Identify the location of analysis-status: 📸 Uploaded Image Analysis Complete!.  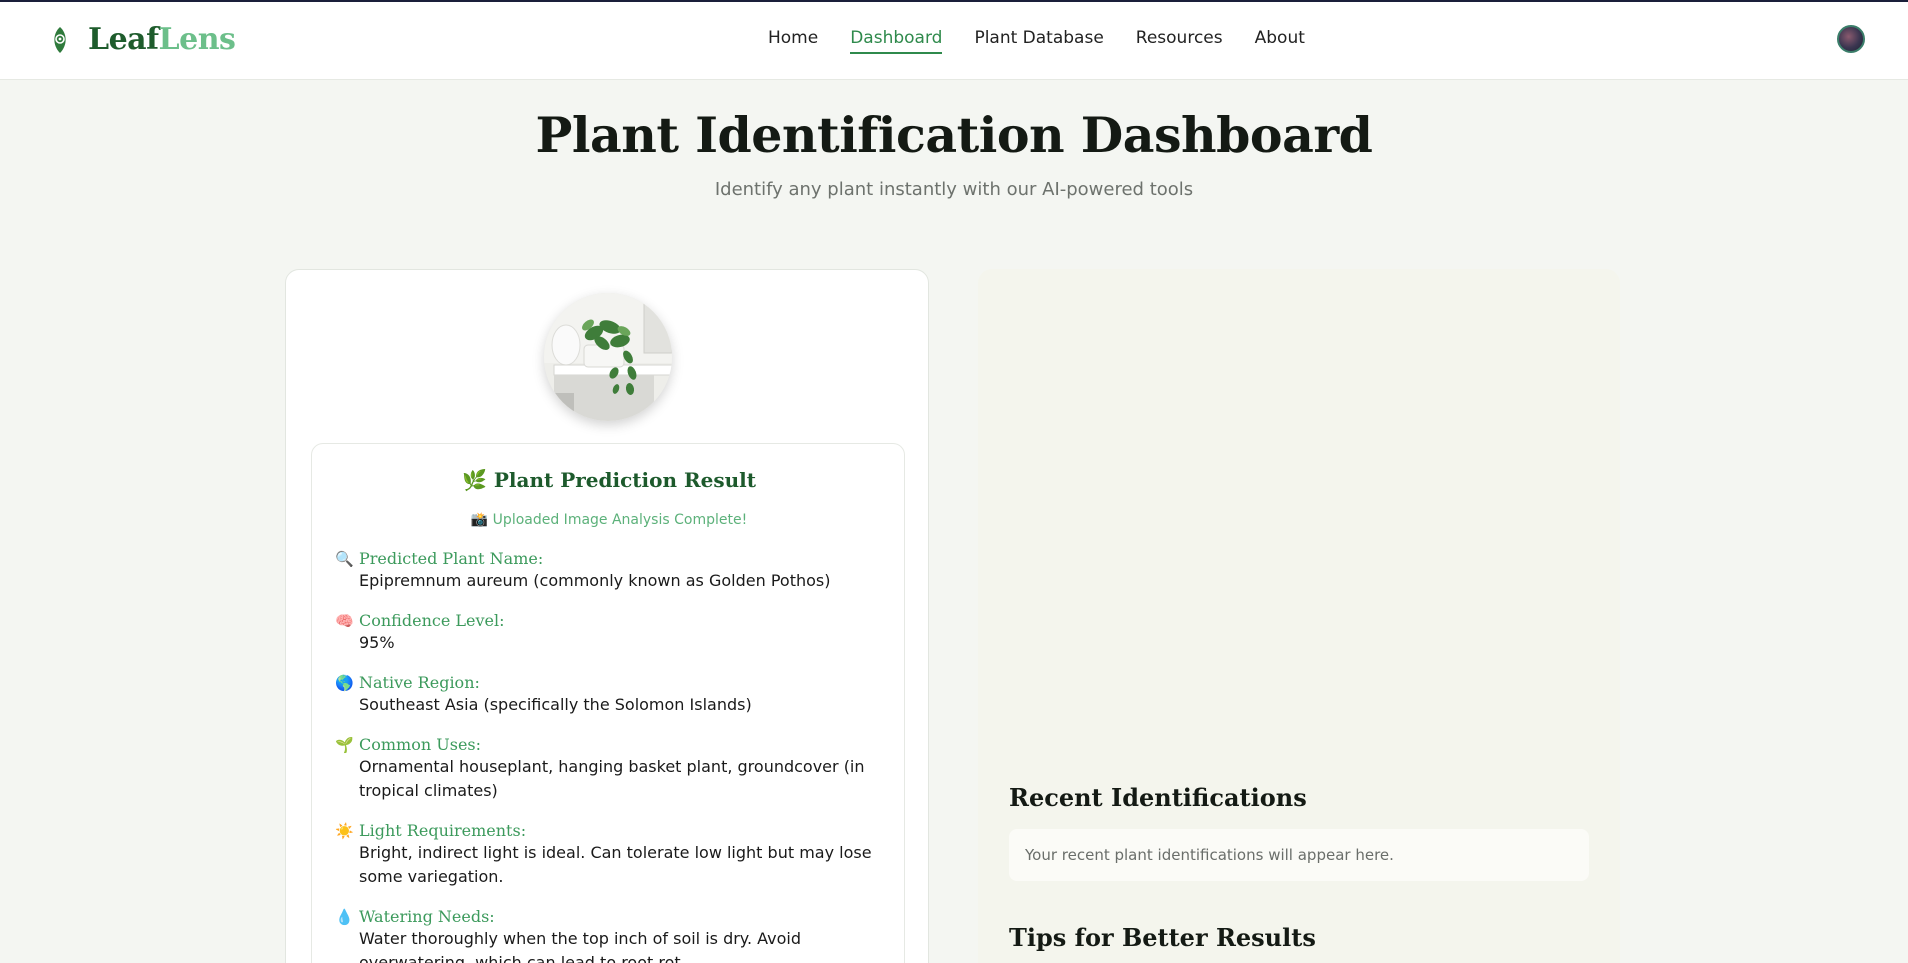
(609, 520).